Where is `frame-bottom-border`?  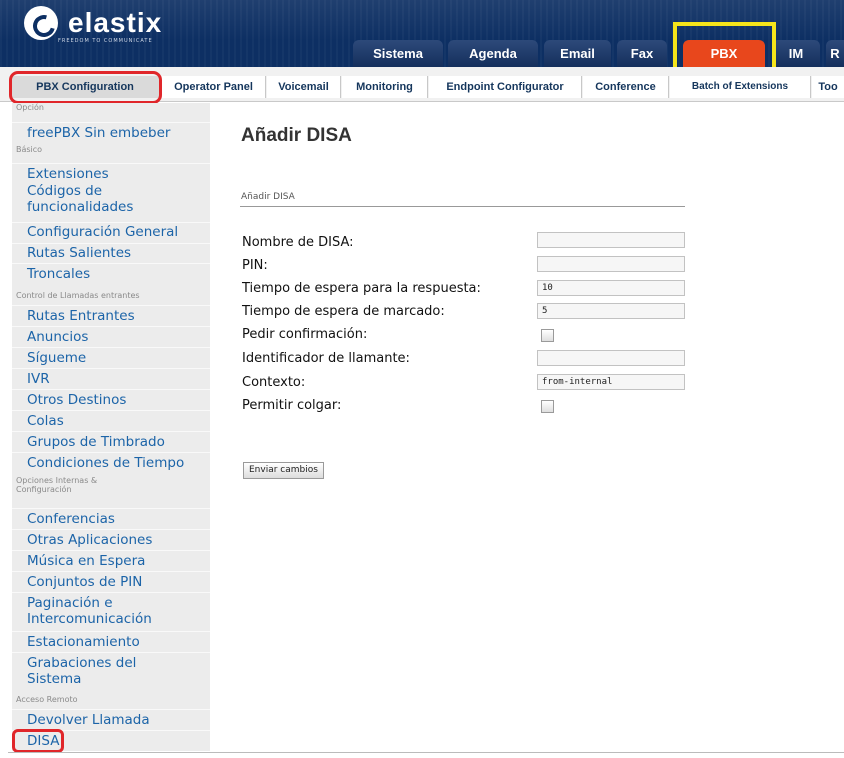
frame-bottom-border is located at coordinates (426, 752).